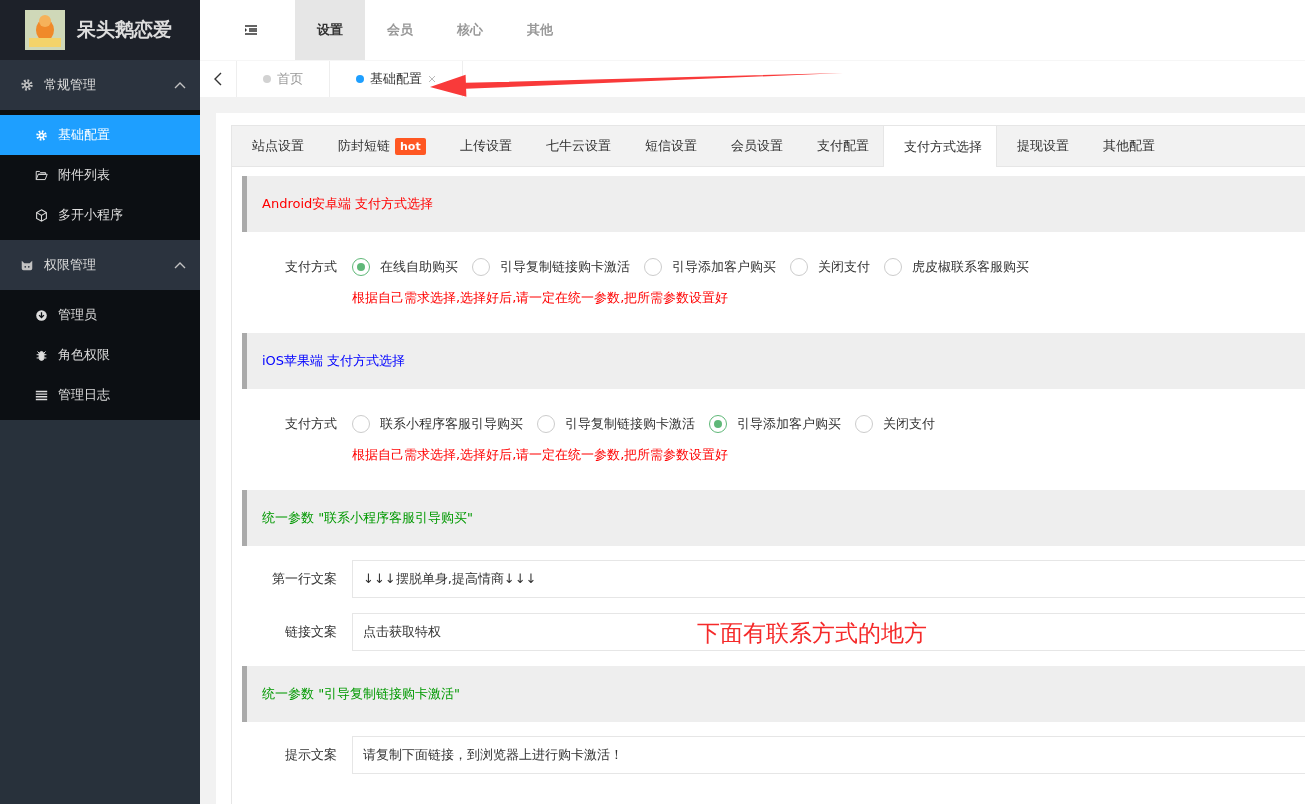  Describe the element at coordinates (41, 355) in the screenshot. I see `bug-icon` at that location.